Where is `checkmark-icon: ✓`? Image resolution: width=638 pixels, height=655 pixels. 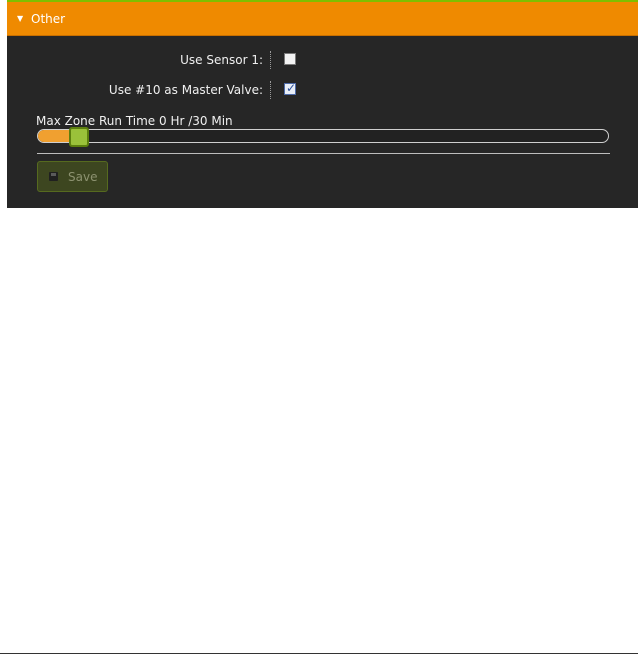
checkmark-icon: ✓ is located at coordinates (291, 88).